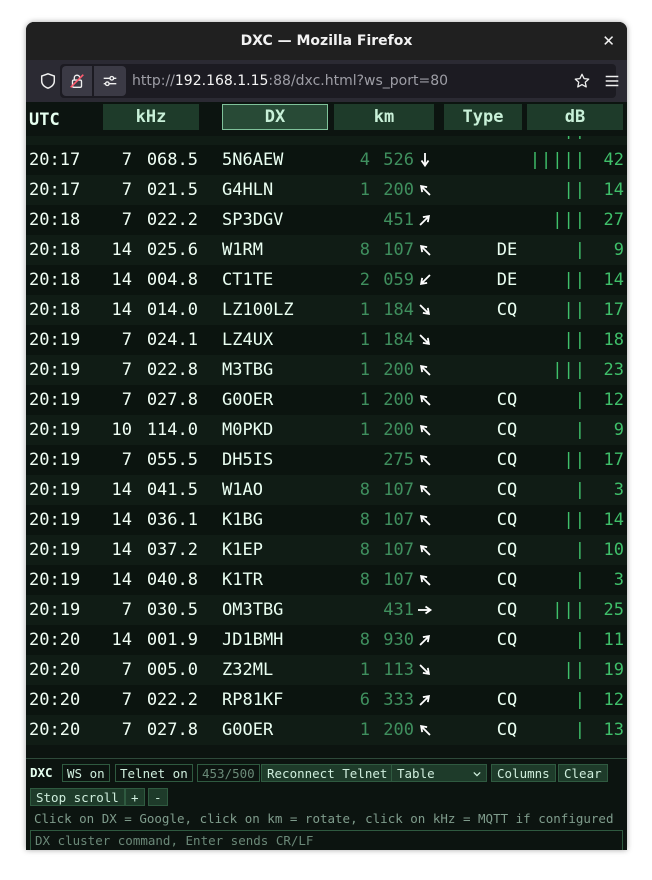 The height and width of the screenshot is (880, 652). What do you see at coordinates (575, 117) in the screenshot?
I see `header-db: dB` at bounding box center [575, 117].